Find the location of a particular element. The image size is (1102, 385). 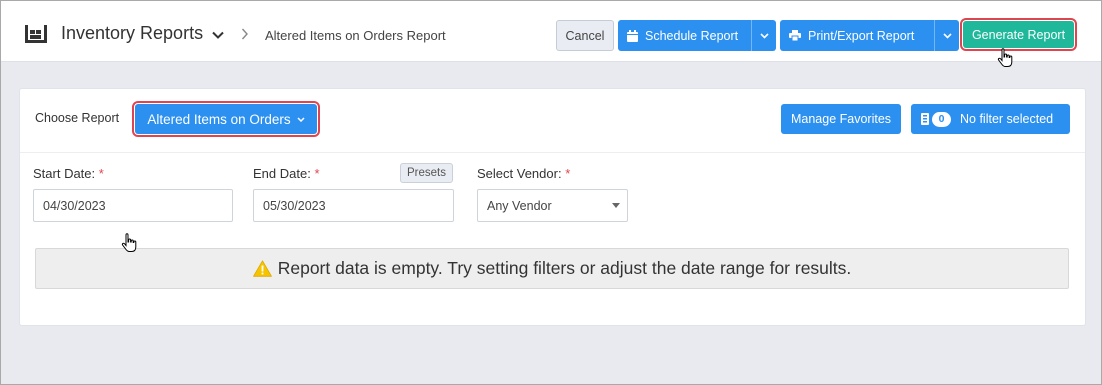

chevron-right-icon is located at coordinates (244, 34).